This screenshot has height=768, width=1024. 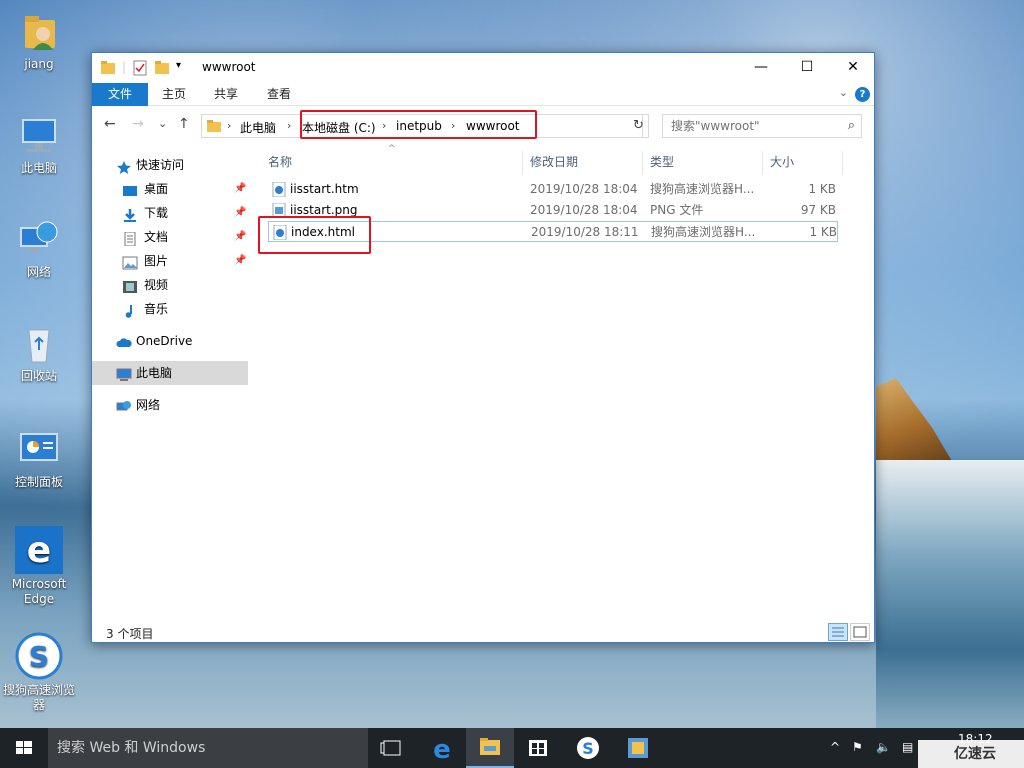 I want to click on close-button: ✕, so click(x=853, y=68).